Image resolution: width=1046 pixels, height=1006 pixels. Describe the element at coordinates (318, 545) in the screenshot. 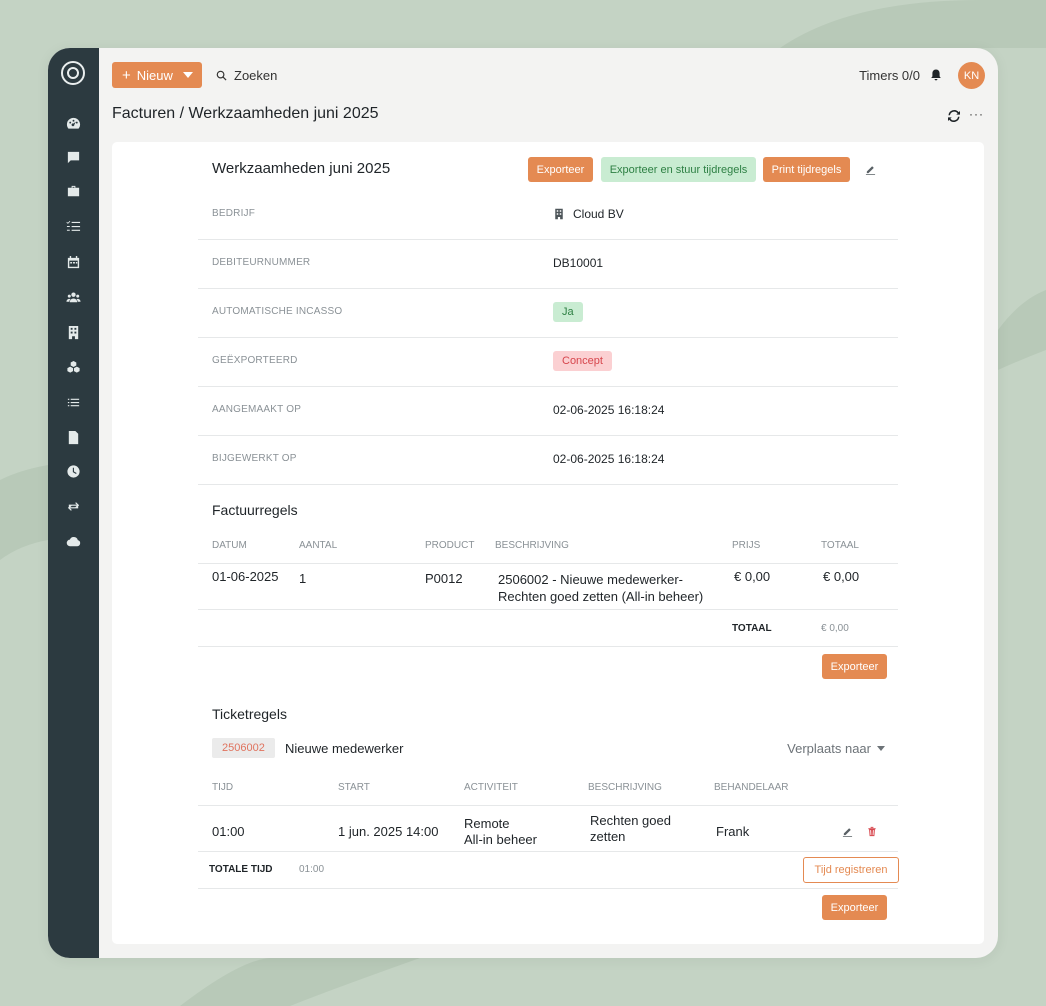

I see `column-header: AANTAL` at that location.